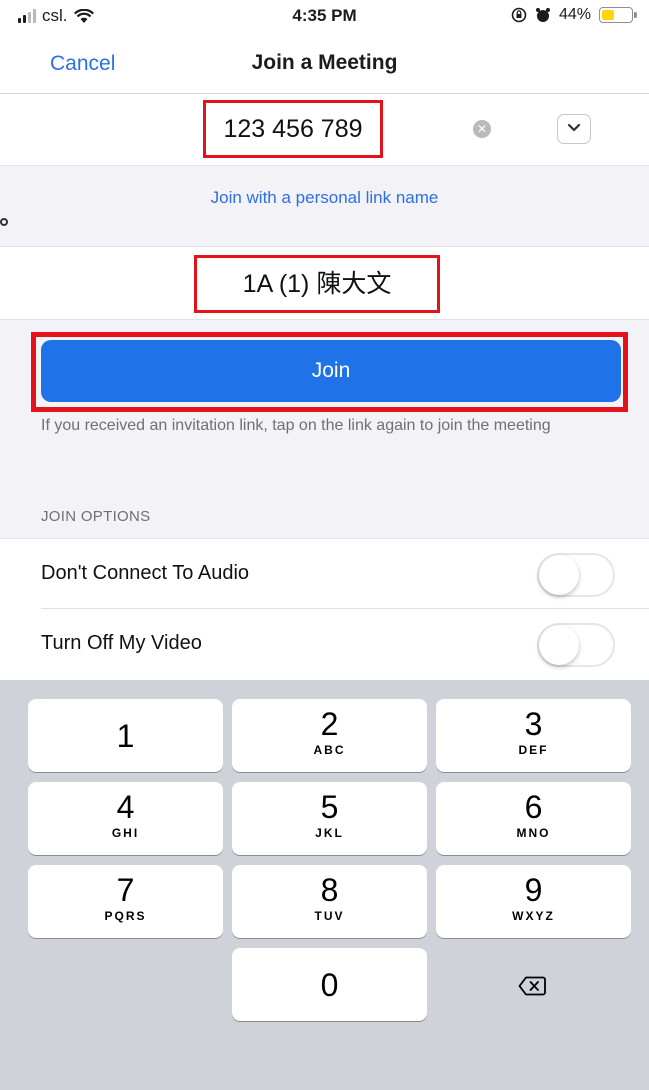 The image size is (649, 1090). Describe the element at coordinates (542, 15) in the screenshot. I see `alarm-icon` at that location.